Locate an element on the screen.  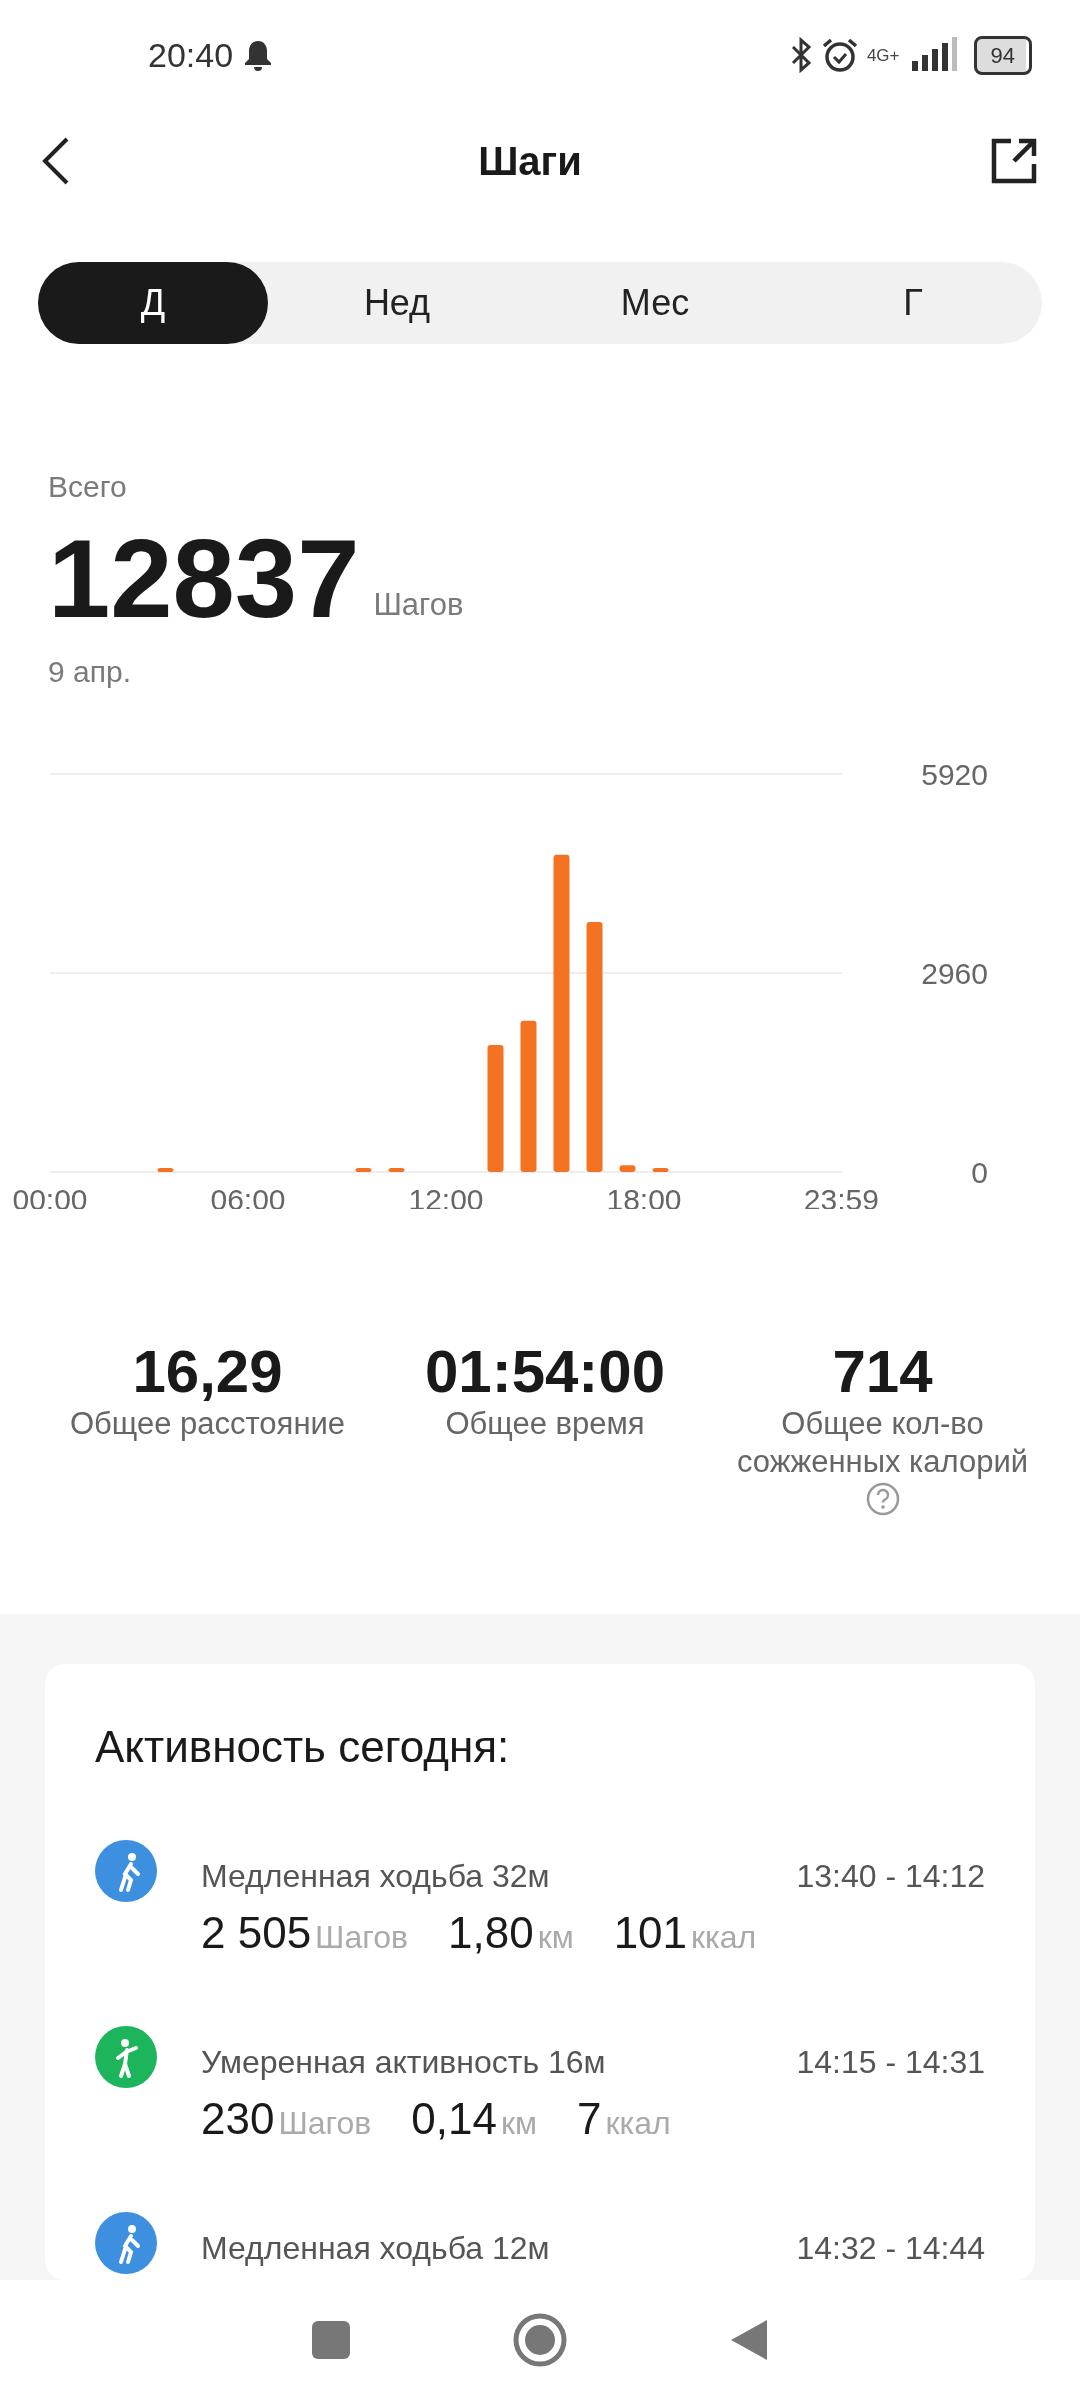
metric-value: 2 505 is located at coordinates (256, 1933).